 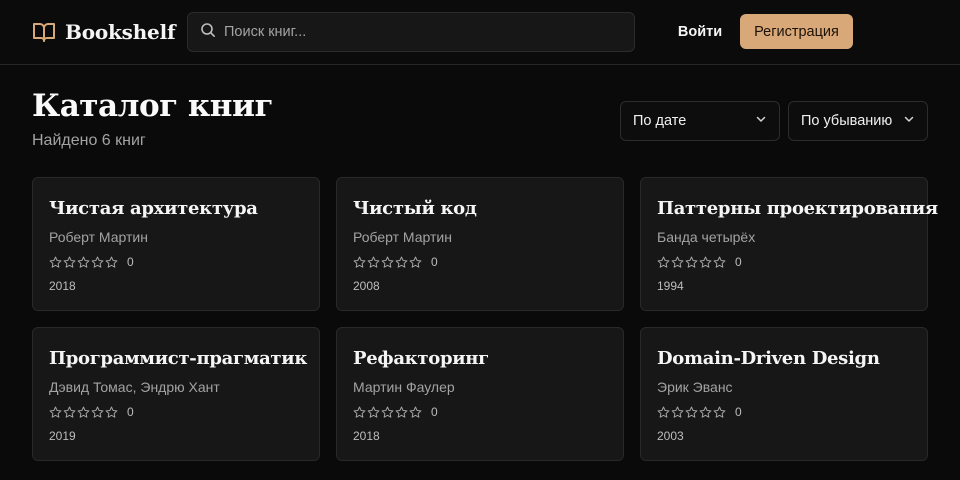 I want to click on sort-order-select: По убыванию, so click(x=858, y=121).